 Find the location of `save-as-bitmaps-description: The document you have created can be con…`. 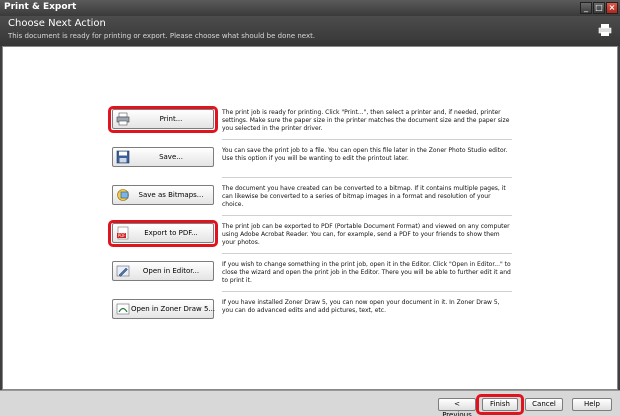

save-as-bitmaps-description: The document you have created can be con… is located at coordinates (364, 196).